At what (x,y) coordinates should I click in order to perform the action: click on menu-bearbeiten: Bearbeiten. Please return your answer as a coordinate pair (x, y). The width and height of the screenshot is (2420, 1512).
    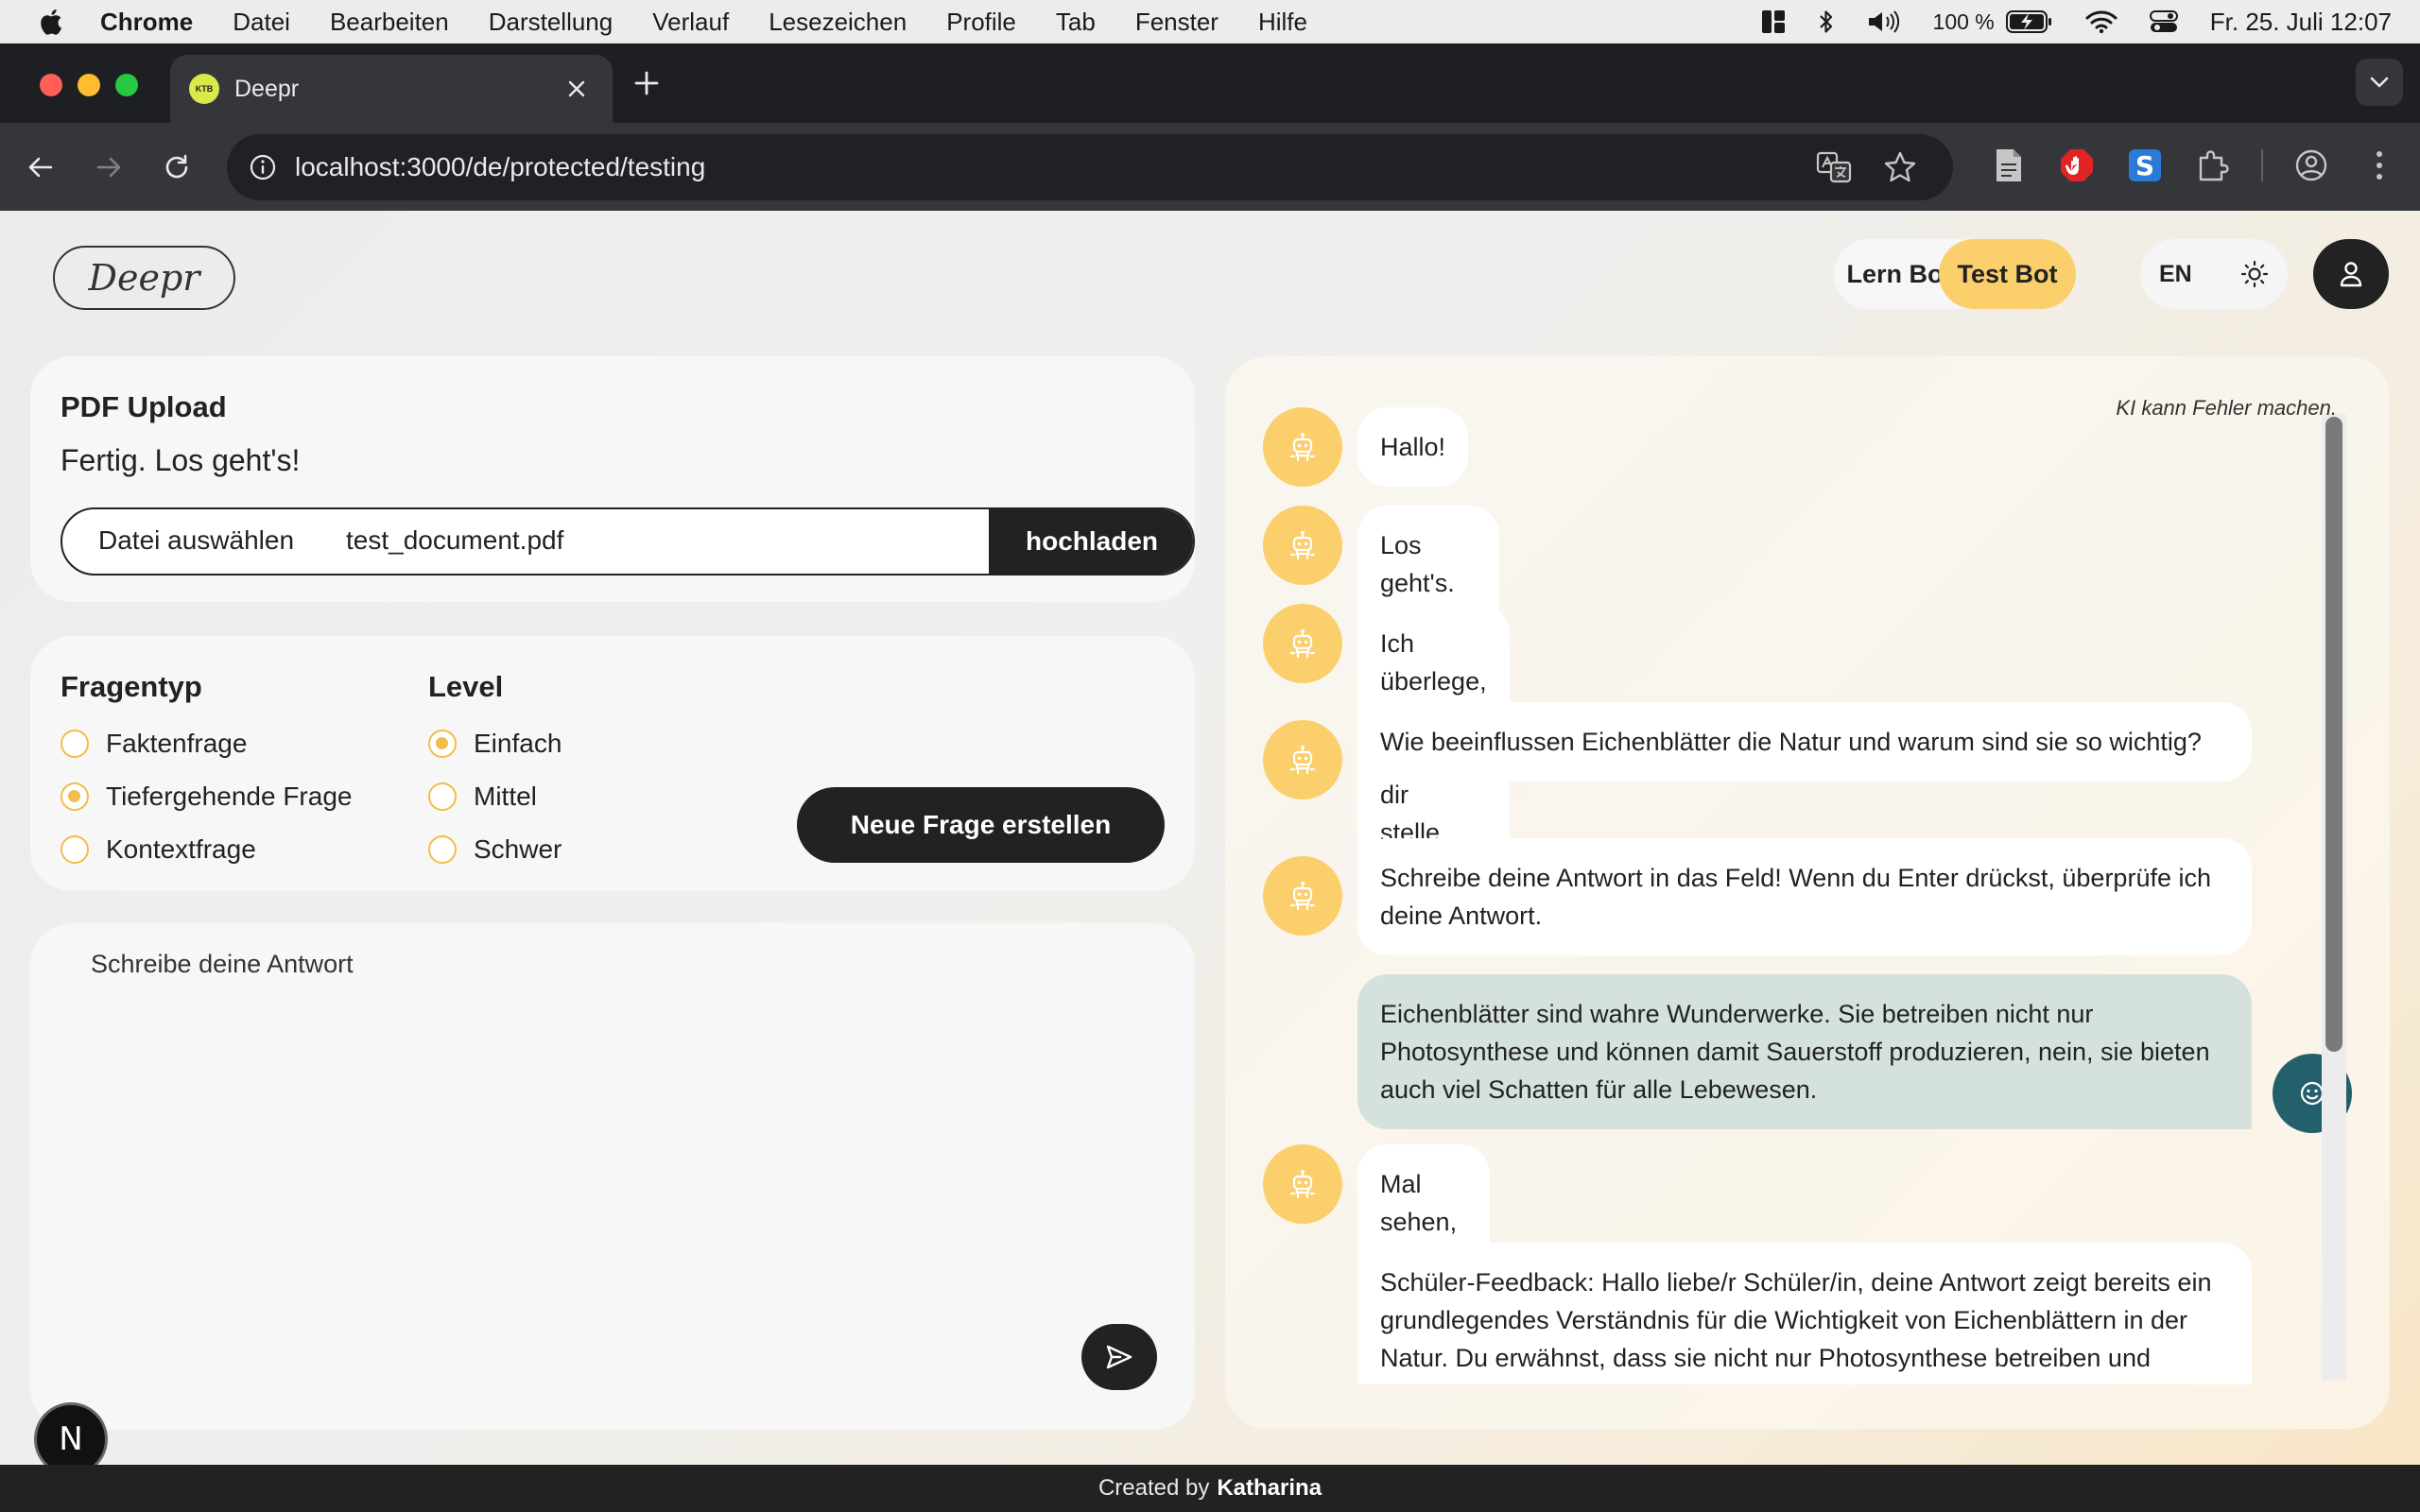
    Looking at the image, I should click on (389, 22).